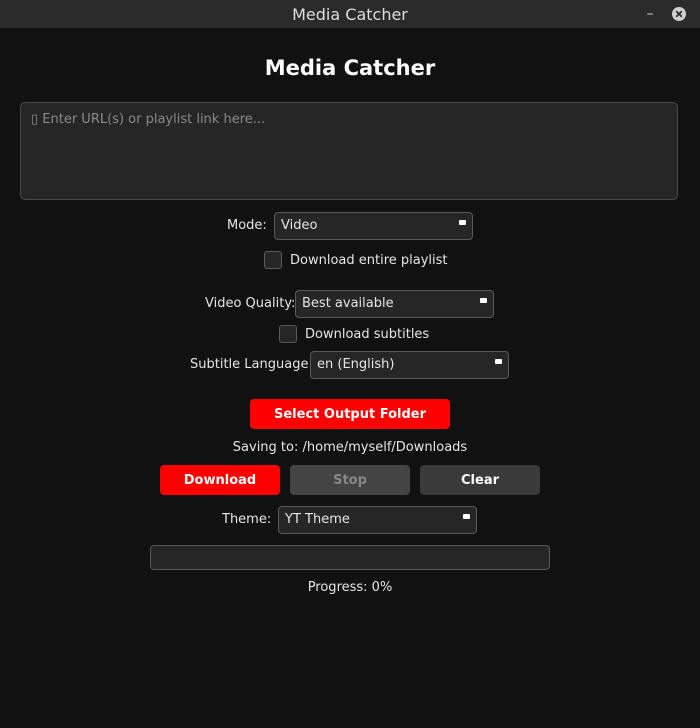  I want to click on video-quality-dropdown: Best available, so click(394, 304).